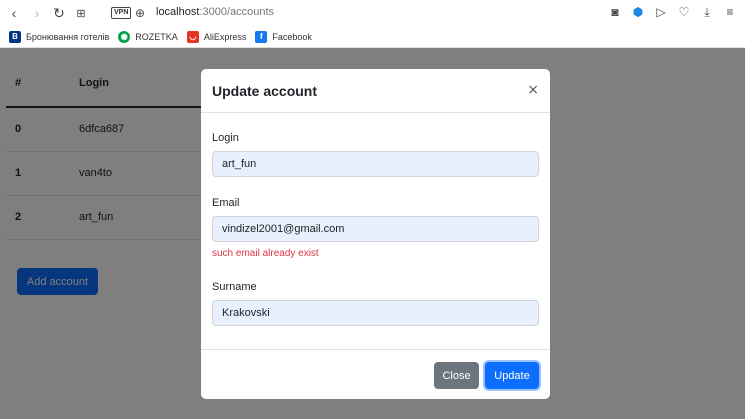 The image size is (745, 419). Describe the element at coordinates (261, 36) in the screenshot. I see `facebook-icon: f` at that location.